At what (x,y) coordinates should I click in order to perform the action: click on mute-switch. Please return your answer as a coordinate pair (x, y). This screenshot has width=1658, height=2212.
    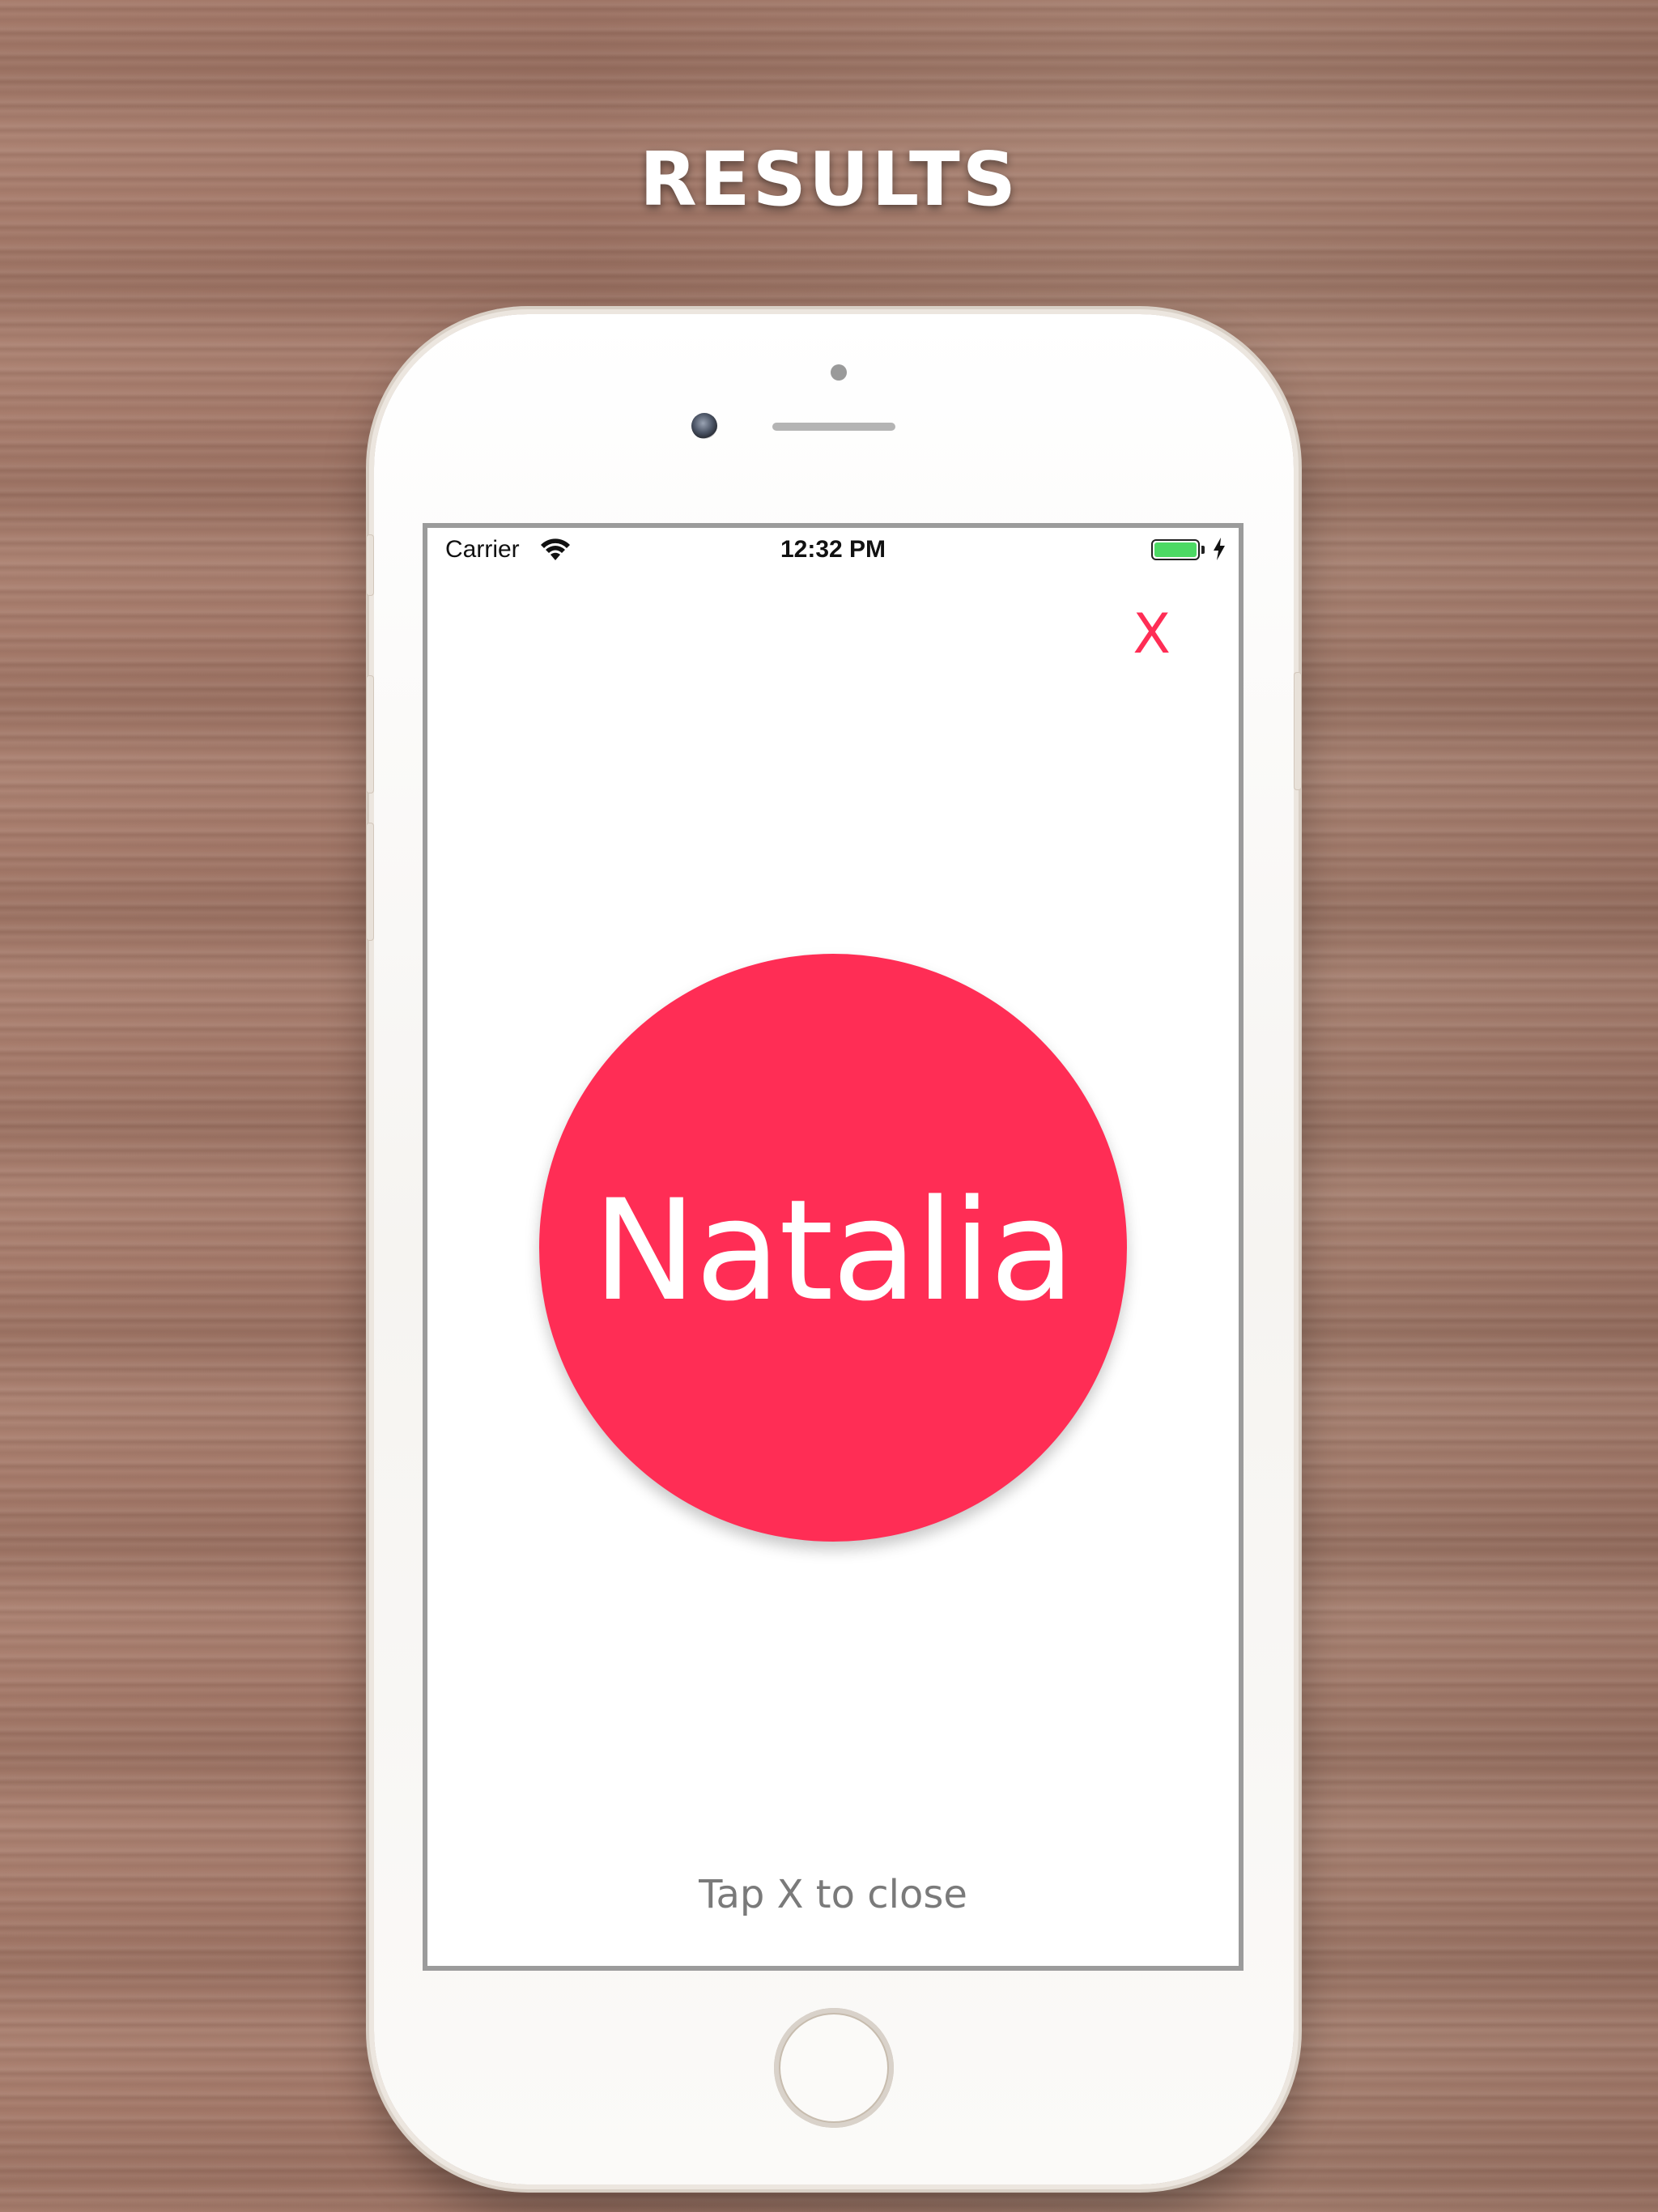
    Looking at the image, I should click on (370, 565).